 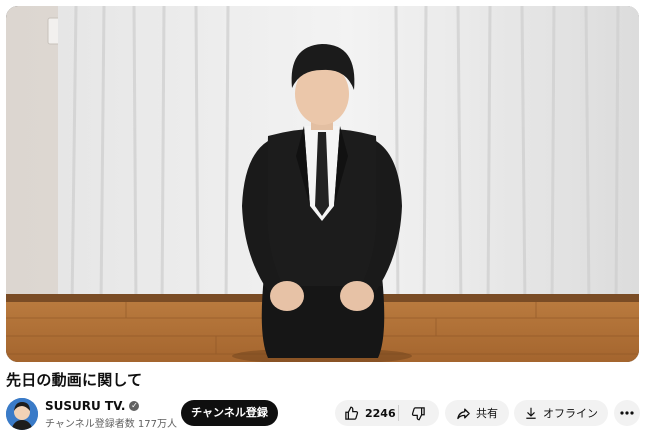 I want to click on channel-name: SUSURU TV. ✓, so click(x=92, y=405).